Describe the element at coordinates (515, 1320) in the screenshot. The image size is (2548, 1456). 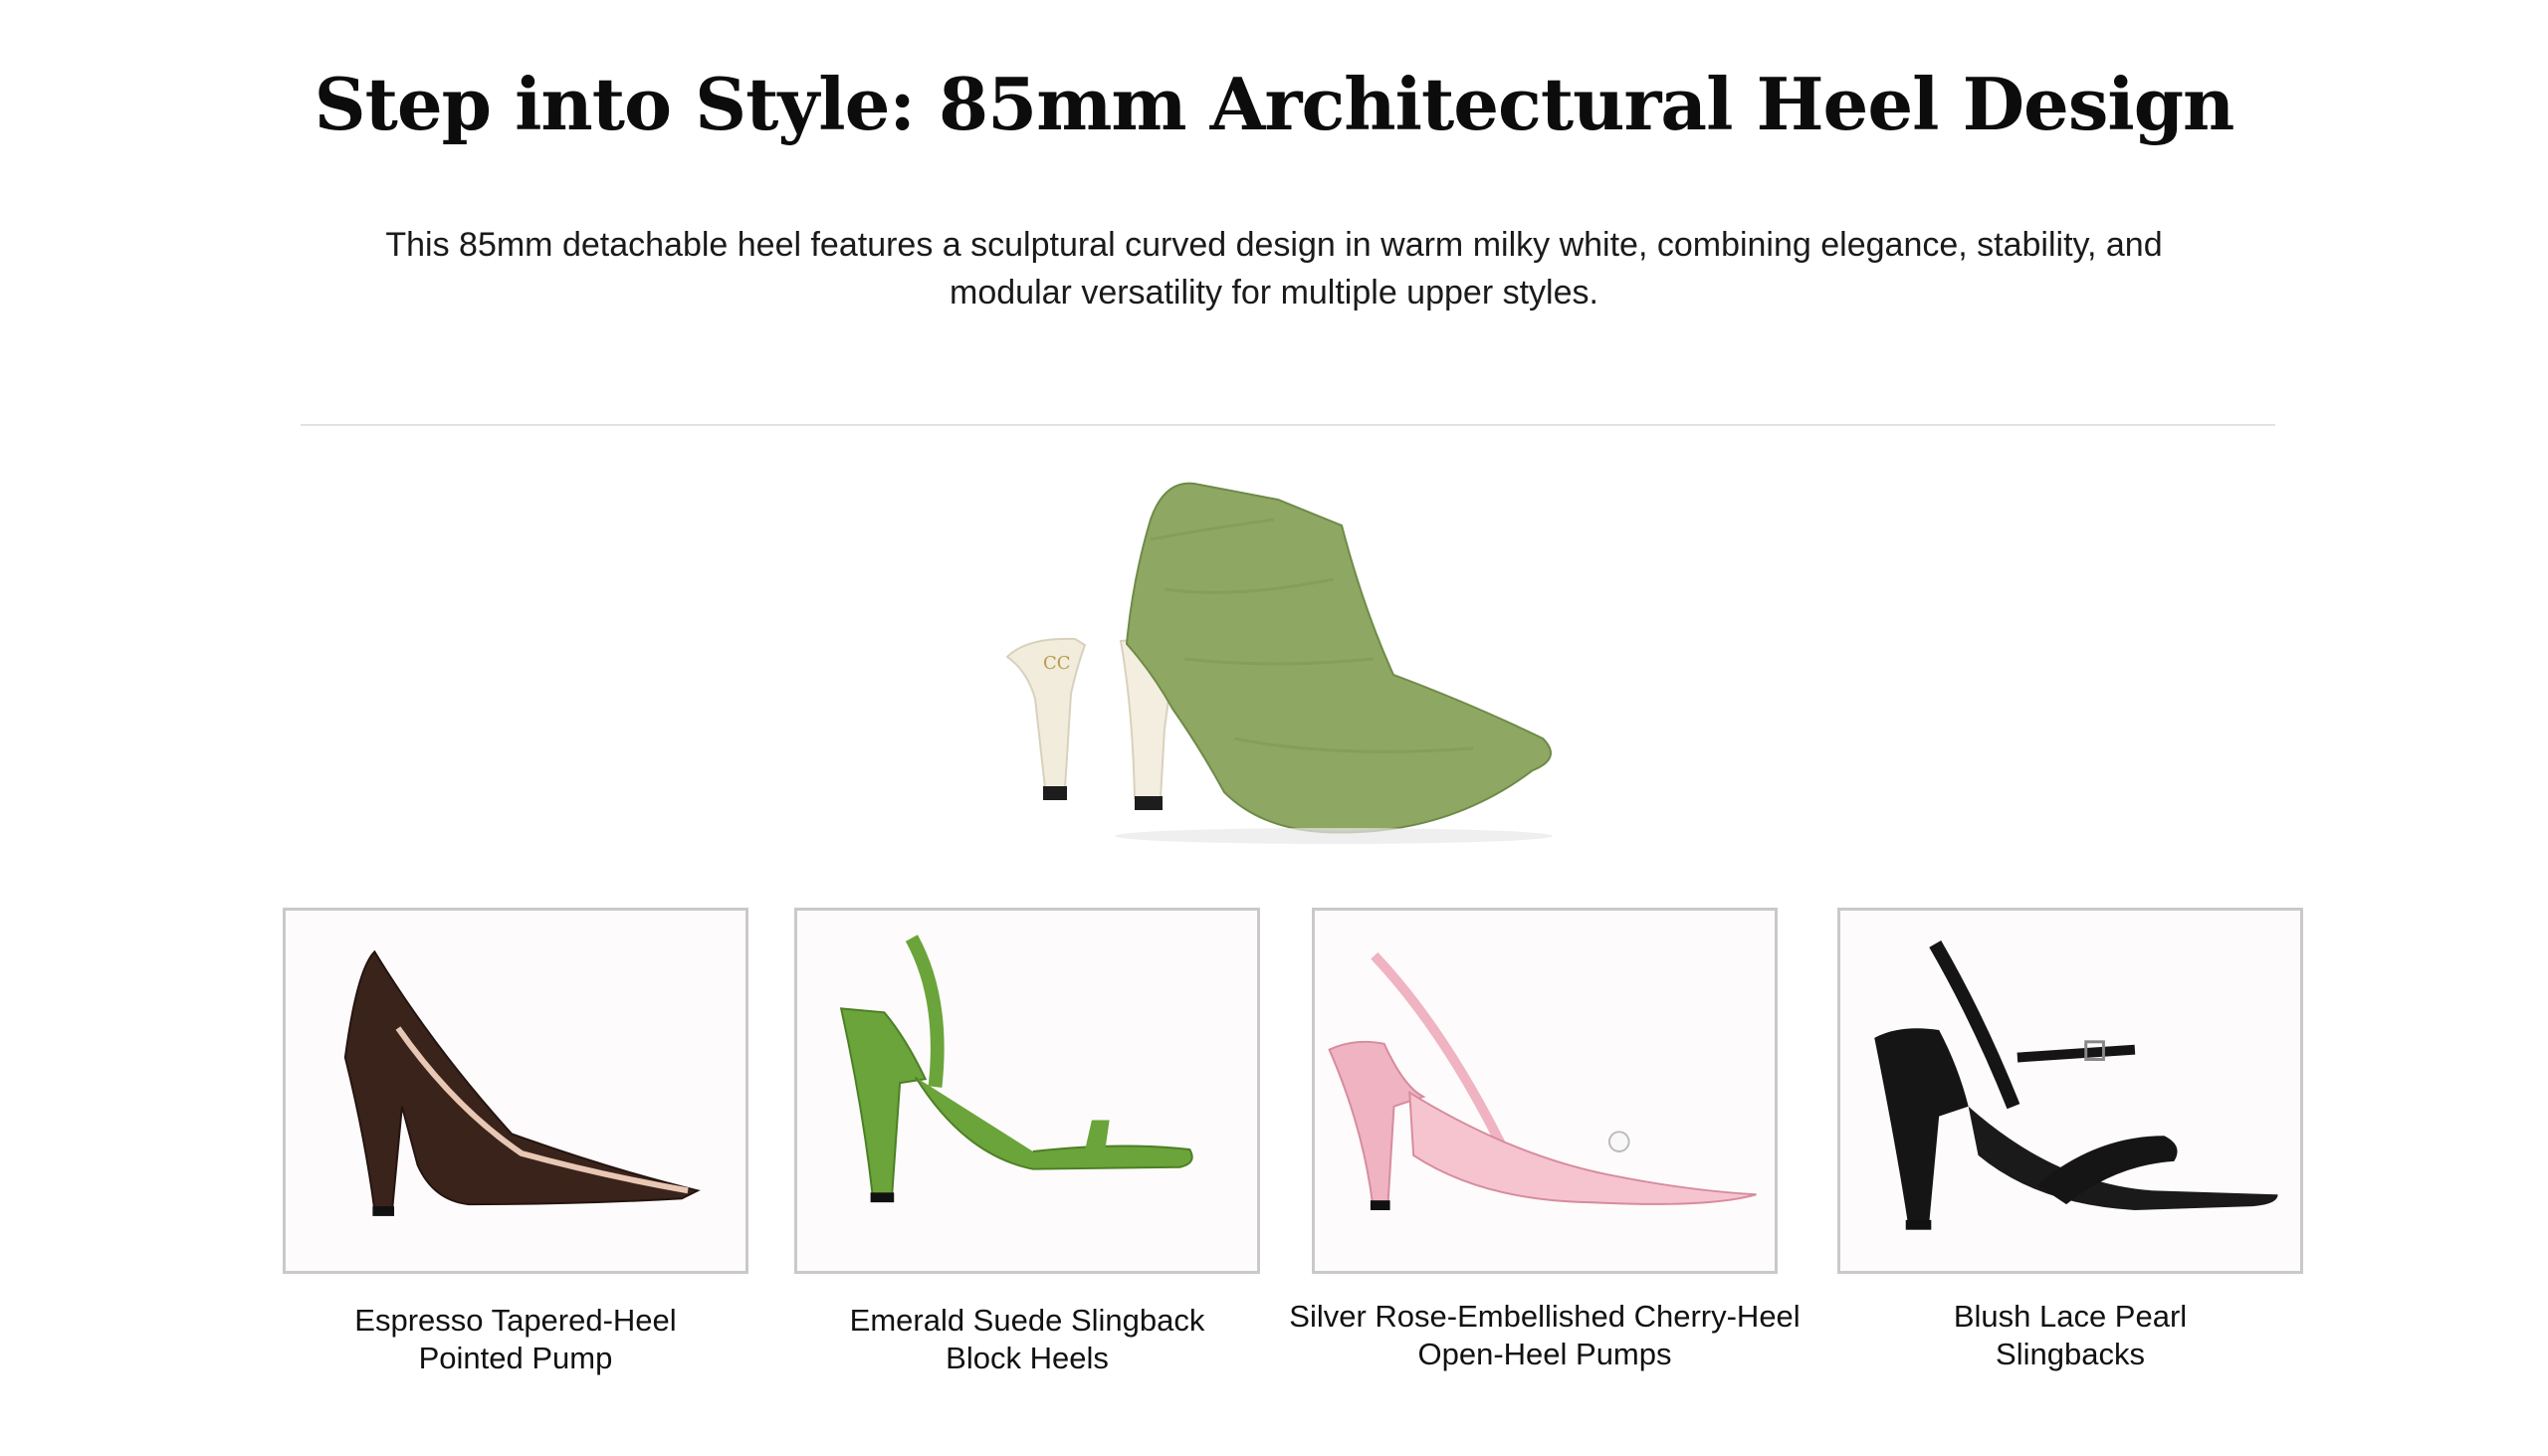
I see `product-name-line1: Espresso Tapered-Heel` at that location.